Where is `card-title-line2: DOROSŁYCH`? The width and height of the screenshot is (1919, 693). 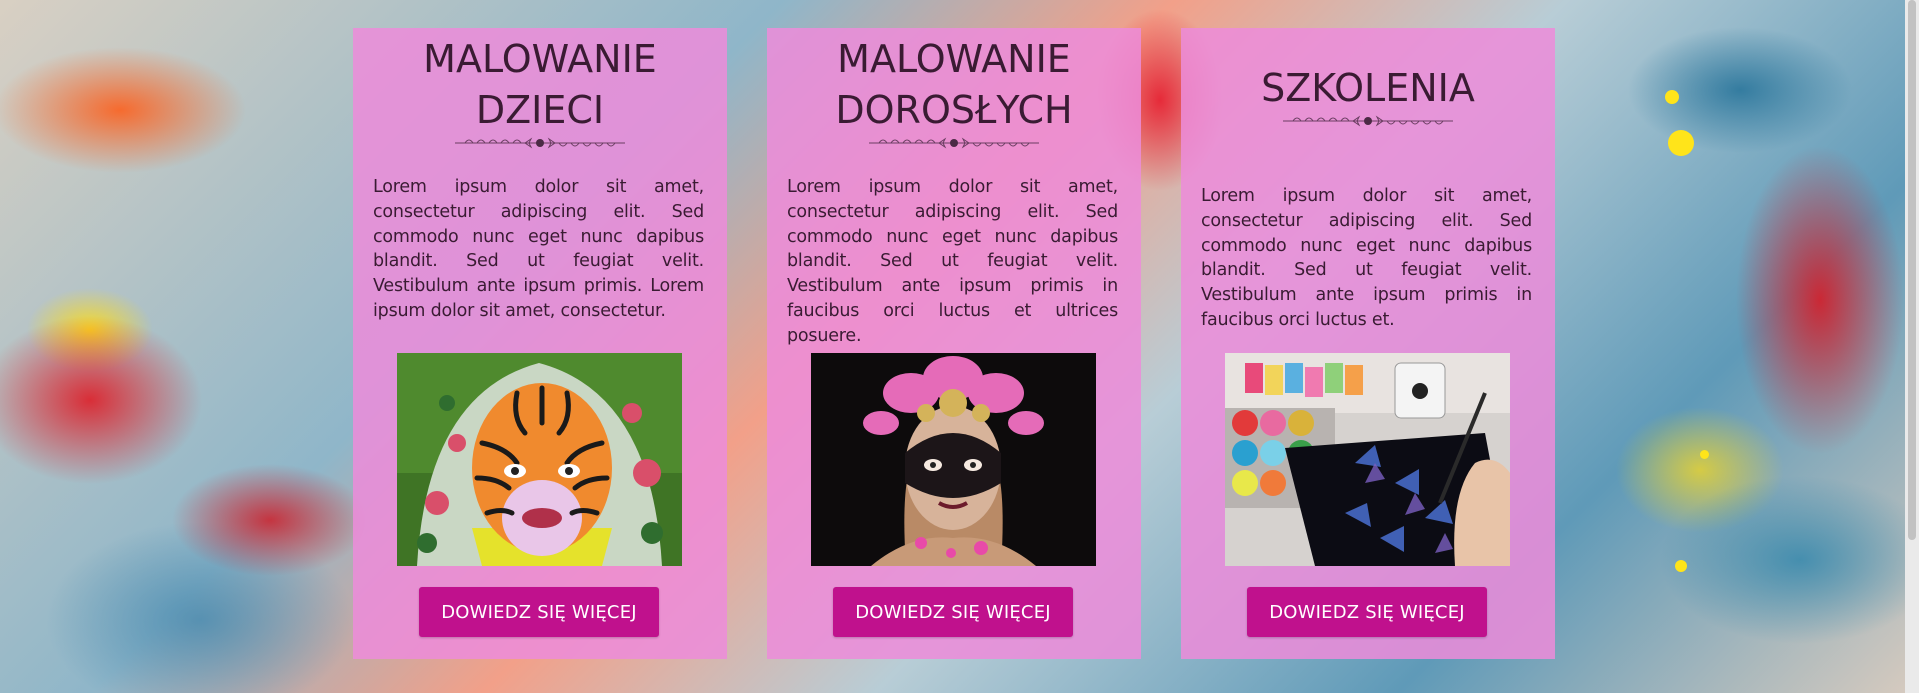 card-title-line2: DOROSŁYCH is located at coordinates (954, 110).